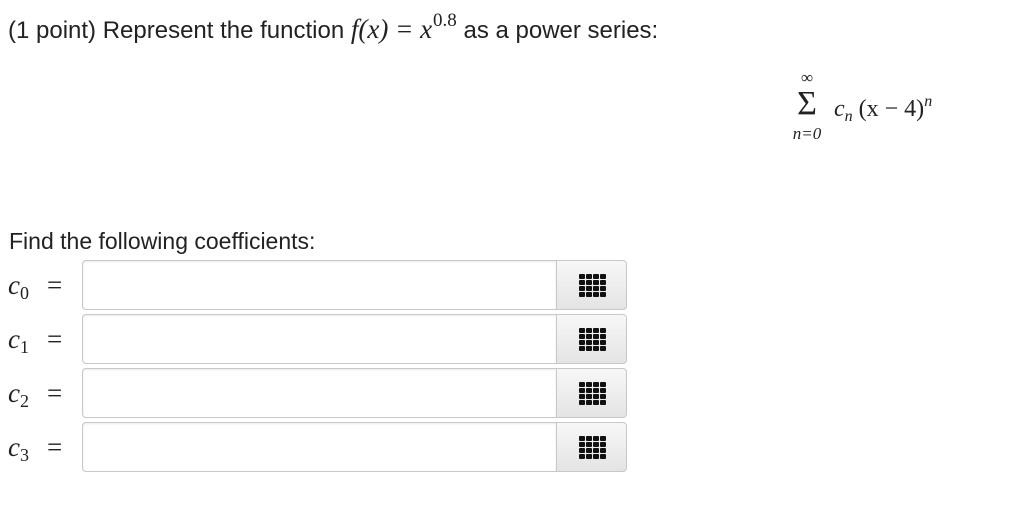 The width and height of the screenshot is (1024, 527). I want to click on series-base: (x − 4), so click(891, 109).